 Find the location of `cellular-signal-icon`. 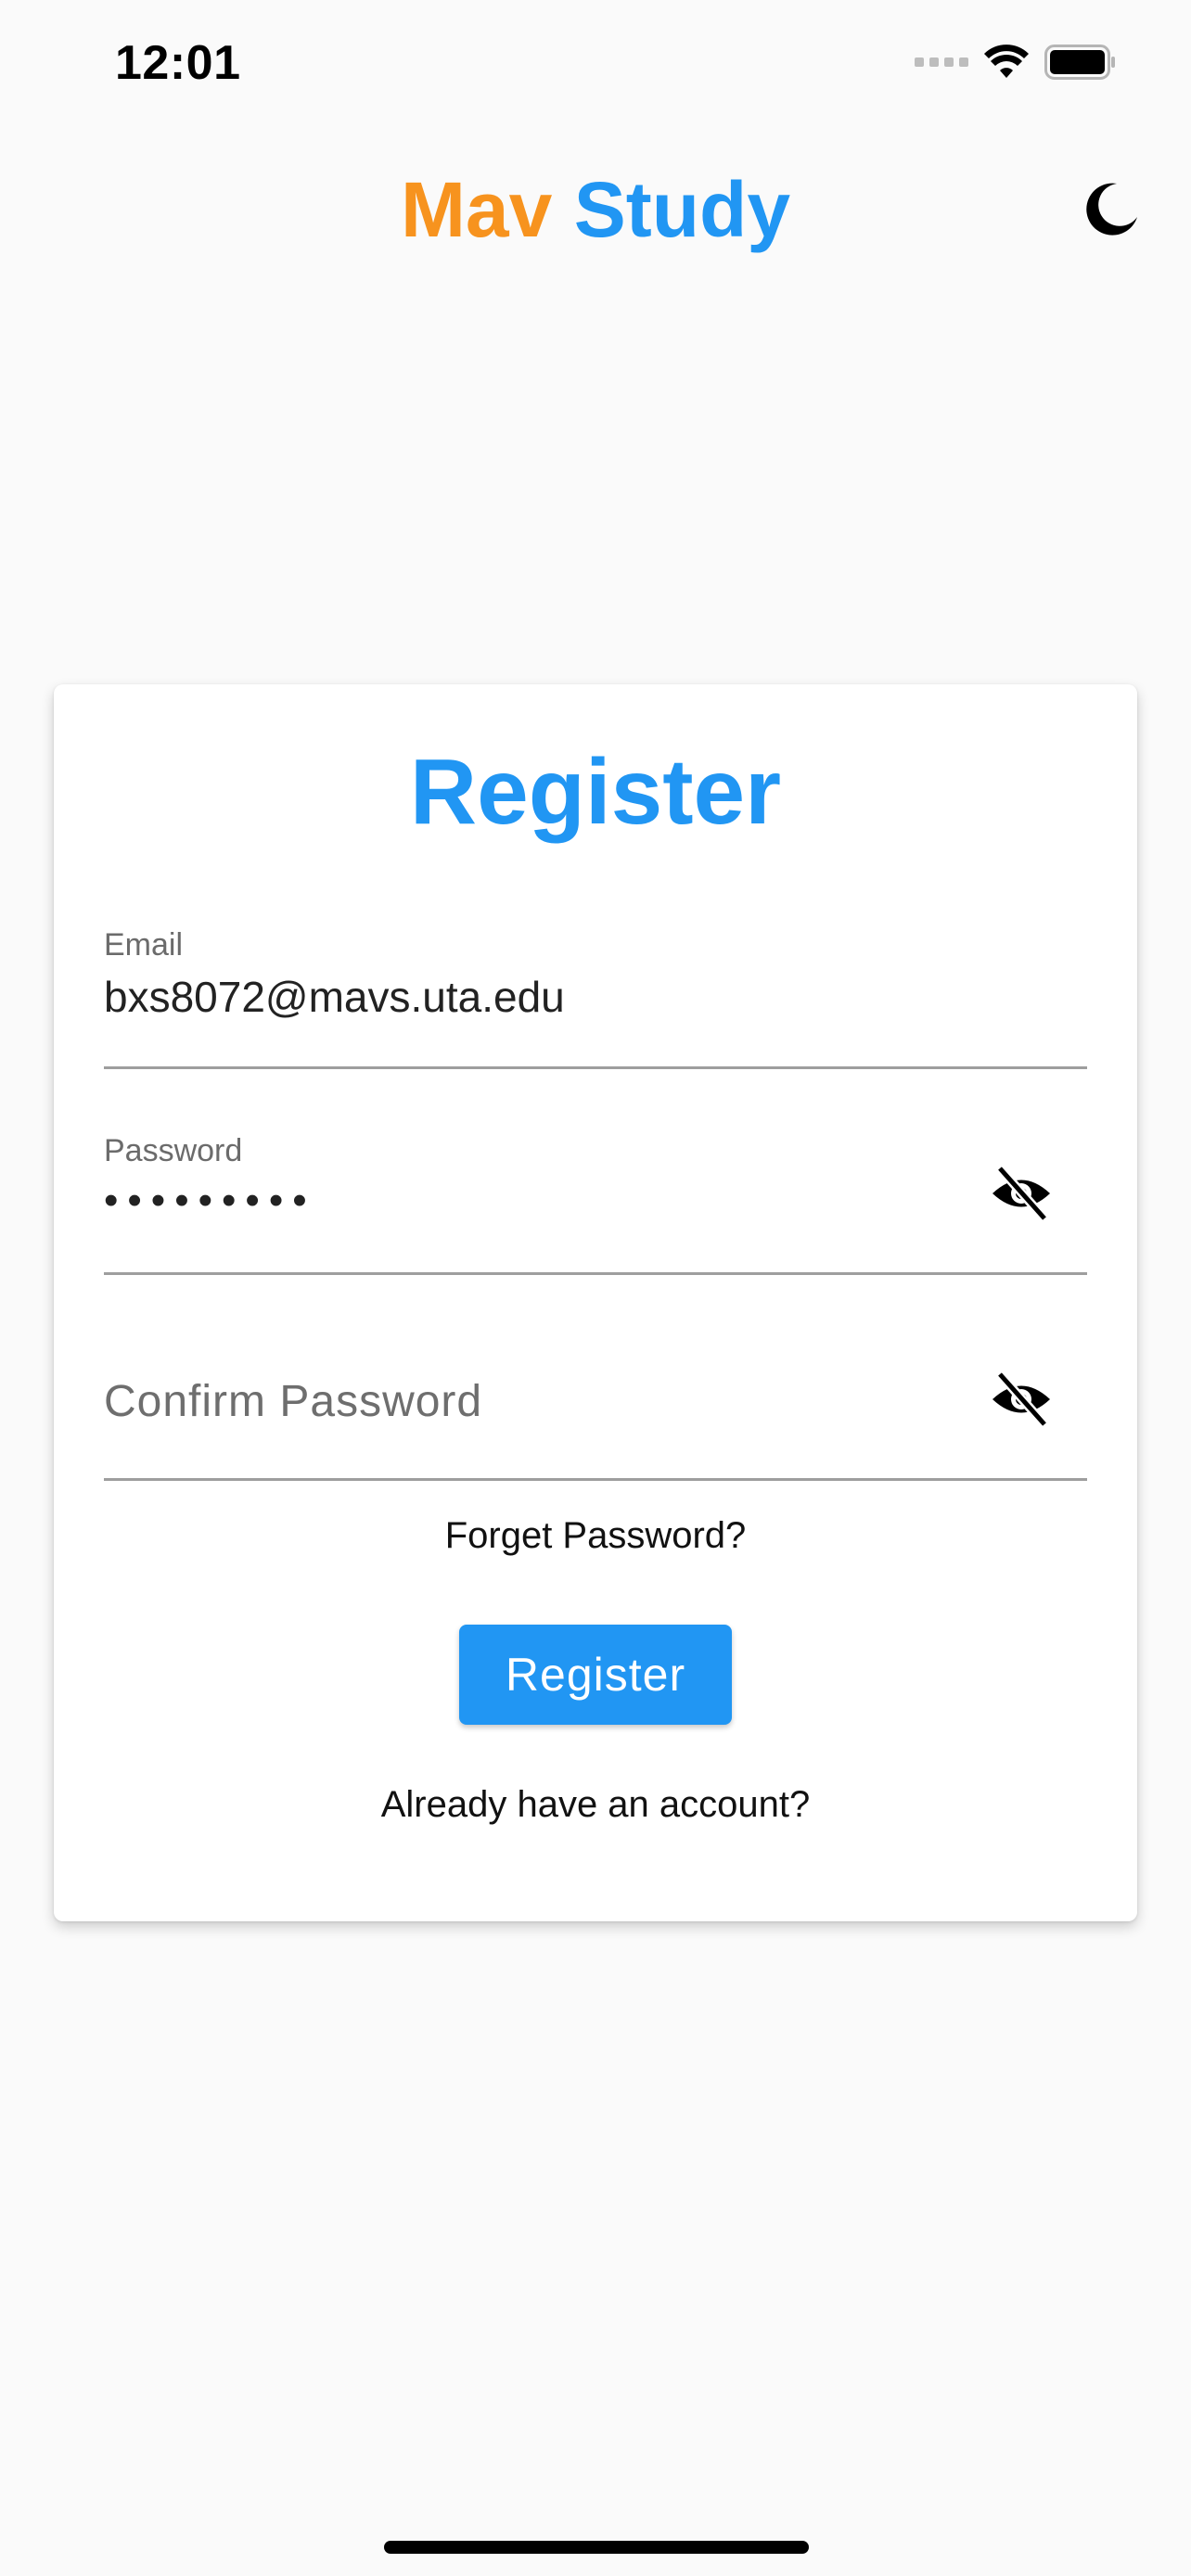

cellular-signal-icon is located at coordinates (942, 62).